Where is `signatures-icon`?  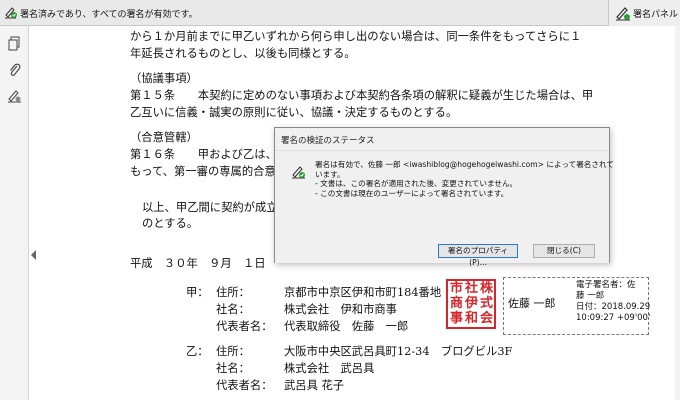 signatures-icon is located at coordinates (14, 95).